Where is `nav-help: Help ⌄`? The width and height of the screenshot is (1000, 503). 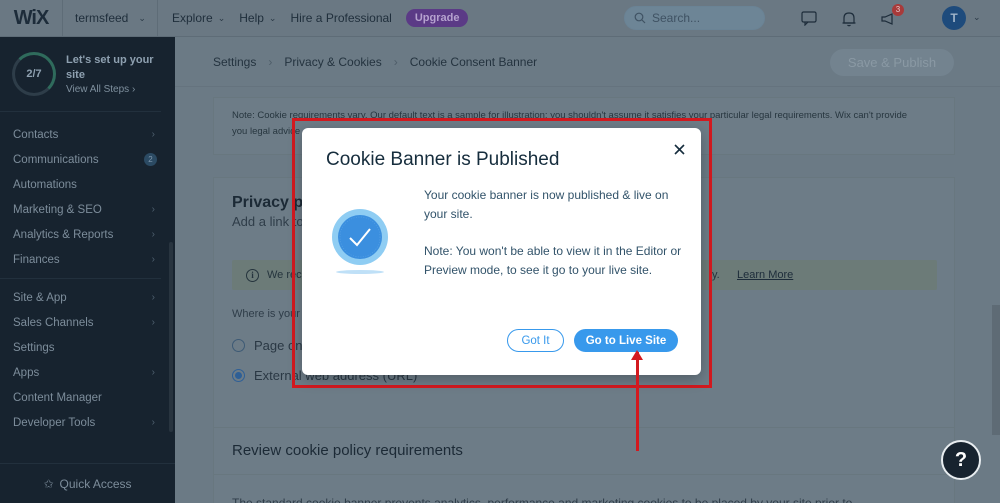
nav-help: Help ⌄ is located at coordinates (257, 18).